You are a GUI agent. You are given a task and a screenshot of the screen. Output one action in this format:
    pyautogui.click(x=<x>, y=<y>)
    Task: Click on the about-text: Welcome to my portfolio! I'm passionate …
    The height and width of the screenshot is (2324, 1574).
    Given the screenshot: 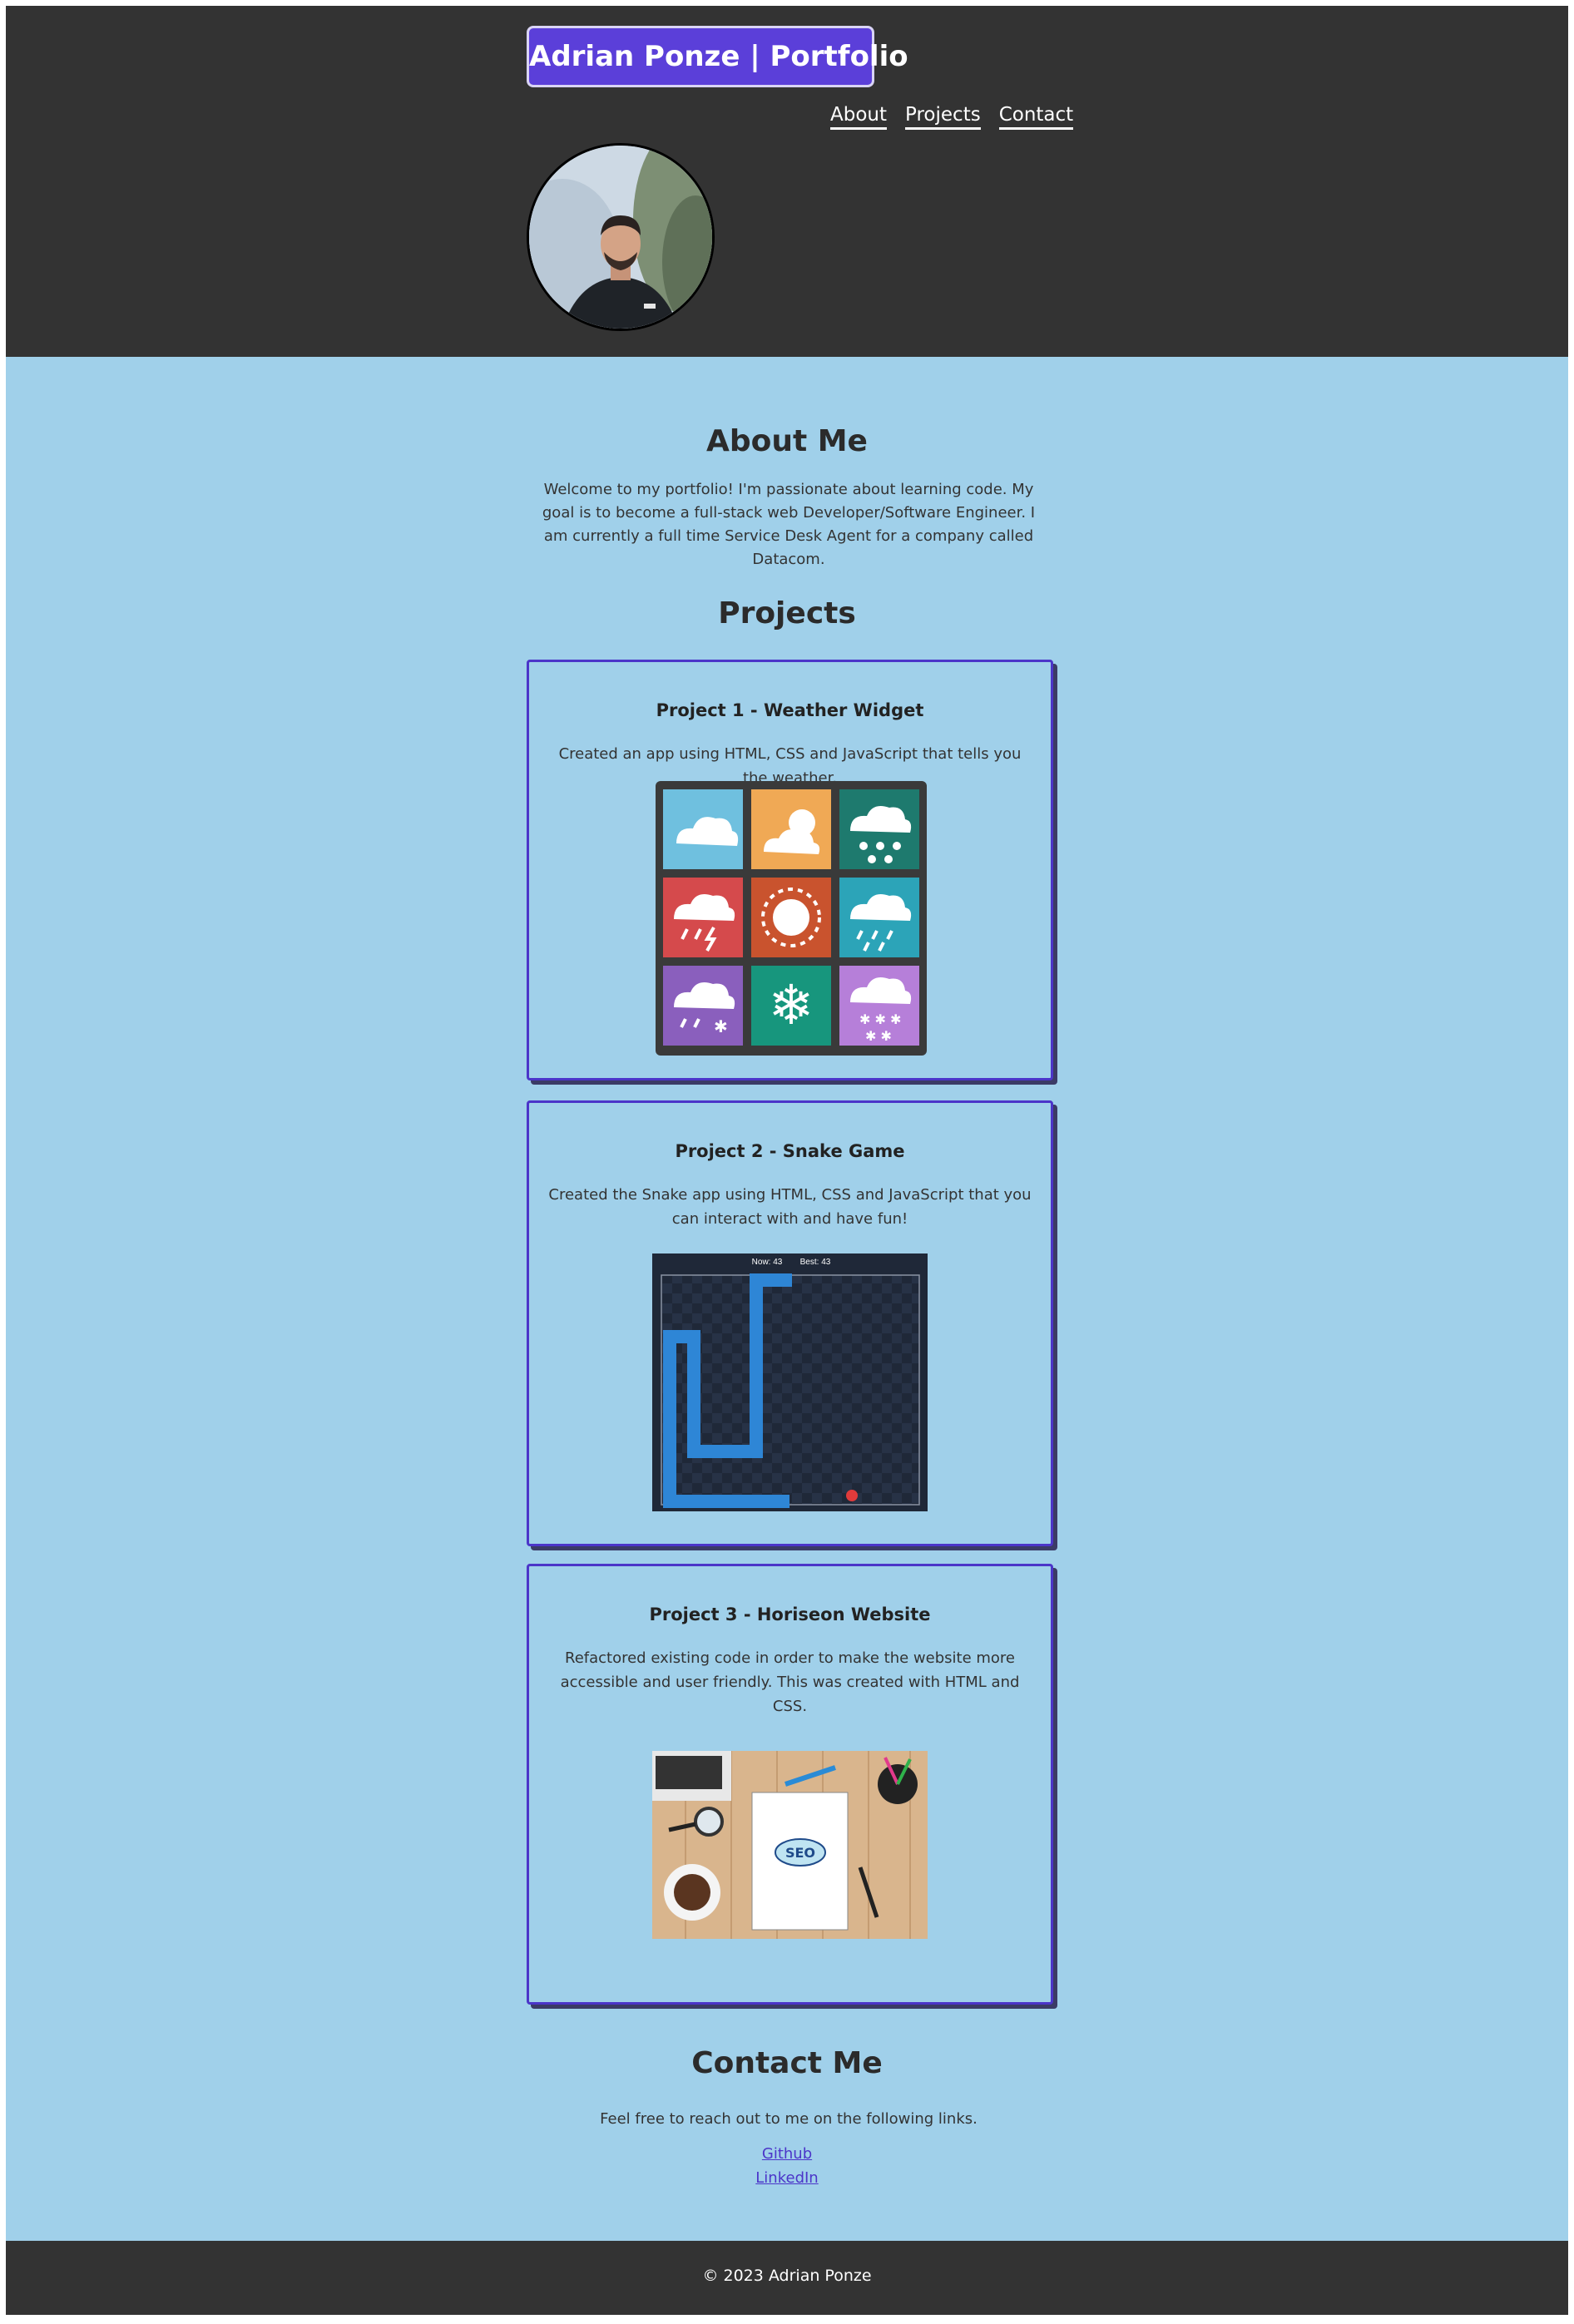 What is the action you would take?
    pyautogui.click(x=789, y=524)
    